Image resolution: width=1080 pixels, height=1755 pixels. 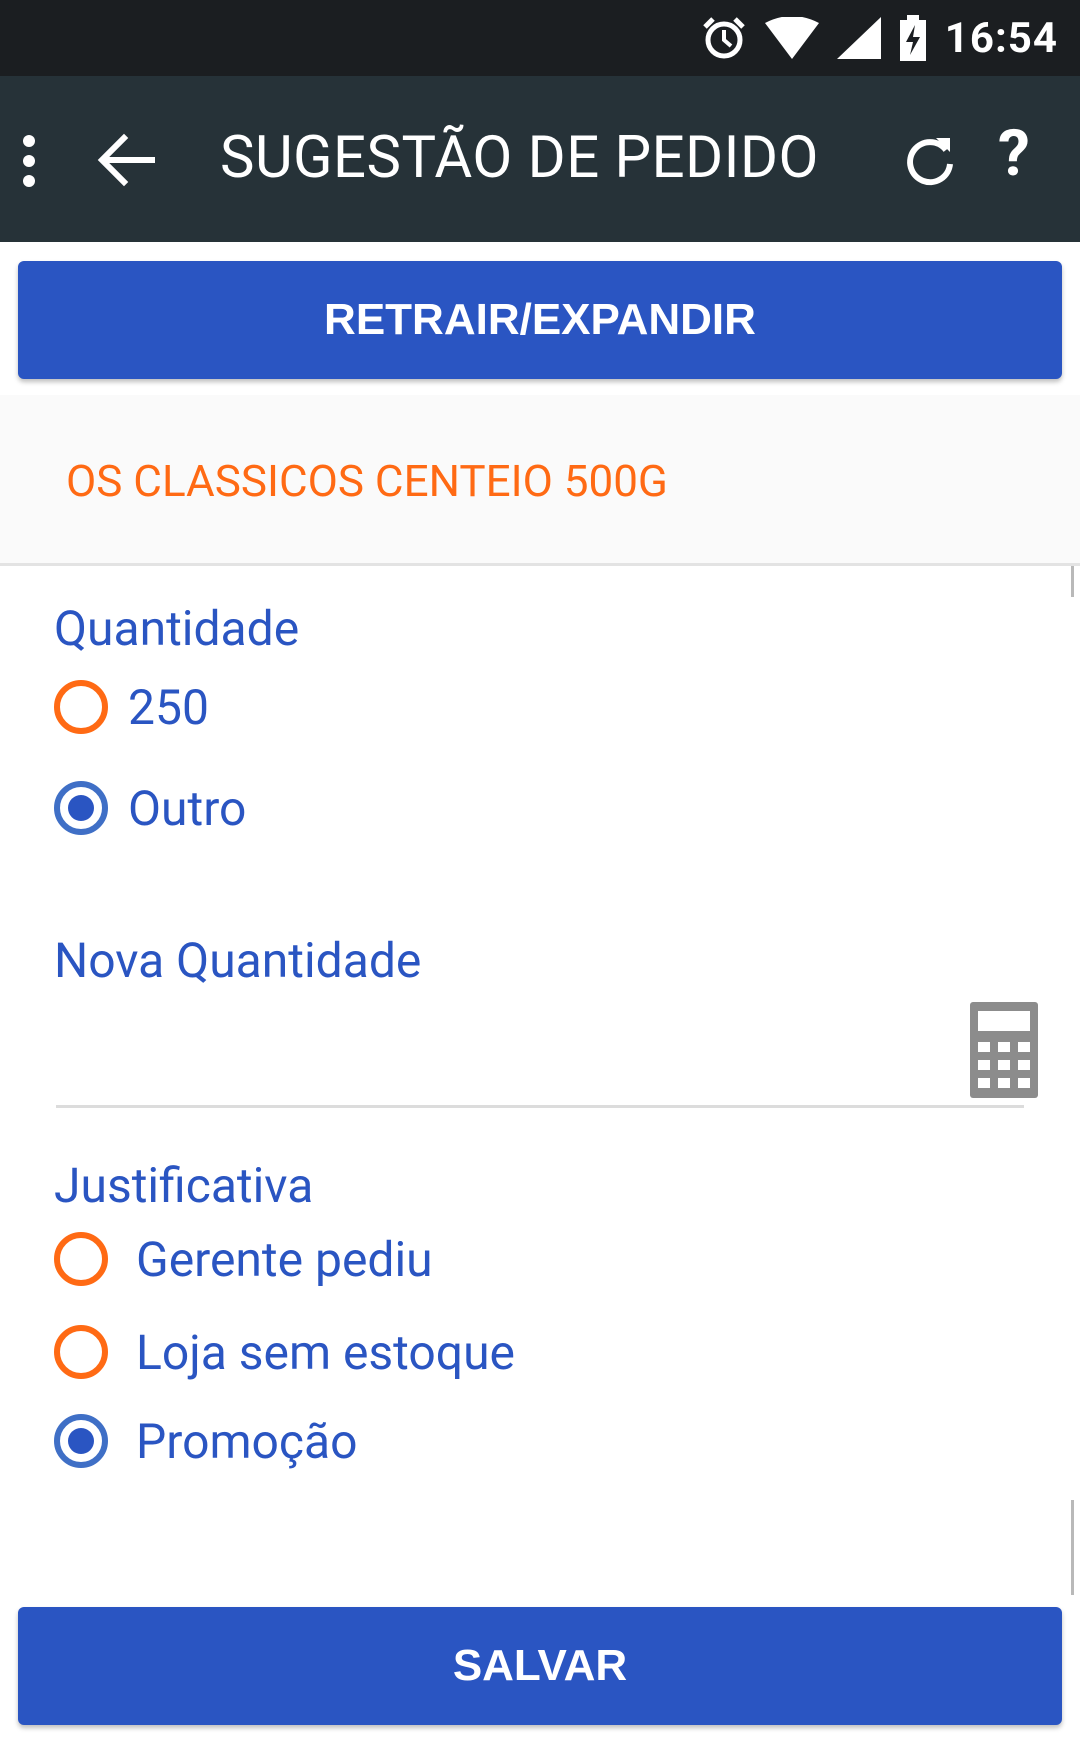 What do you see at coordinates (184, 1185) in the screenshot?
I see `justification-title: Justificativa` at bounding box center [184, 1185].